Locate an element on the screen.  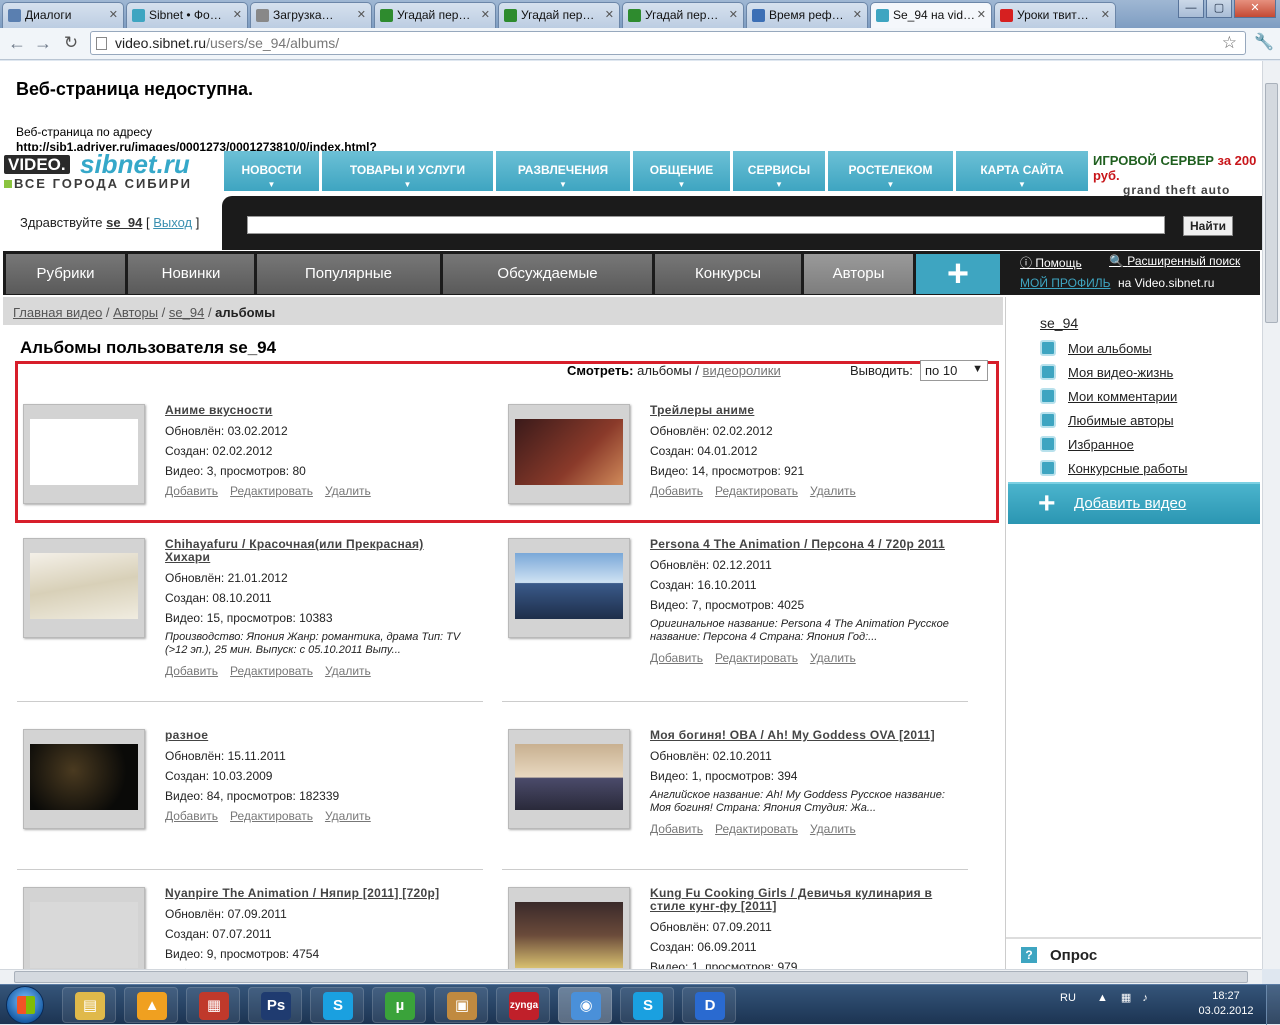
show-desktop-button is located at coordinates (1273, 1005).